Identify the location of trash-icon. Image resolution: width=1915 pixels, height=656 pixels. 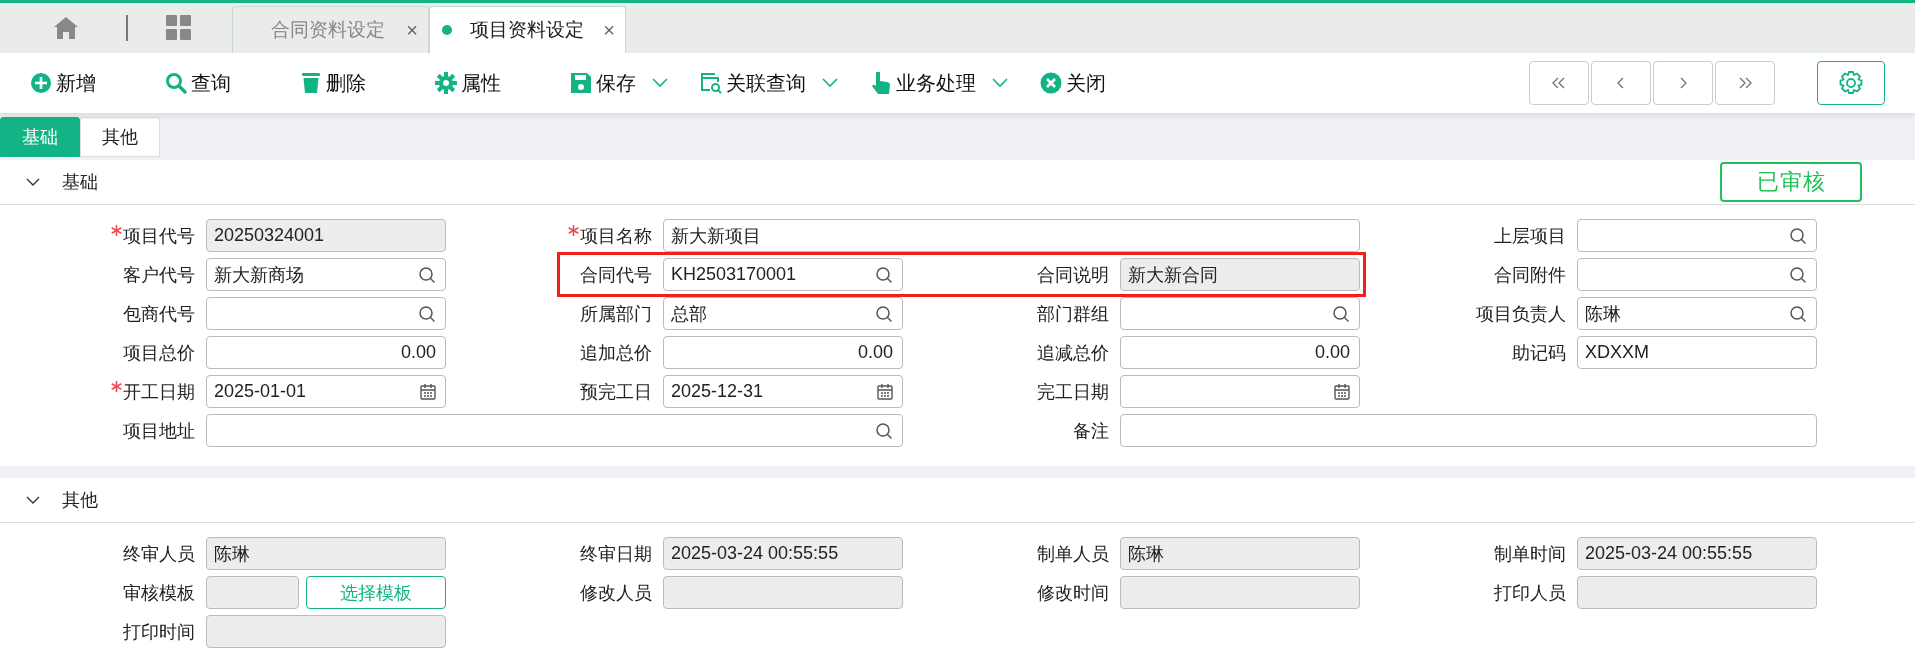
(311, 83).